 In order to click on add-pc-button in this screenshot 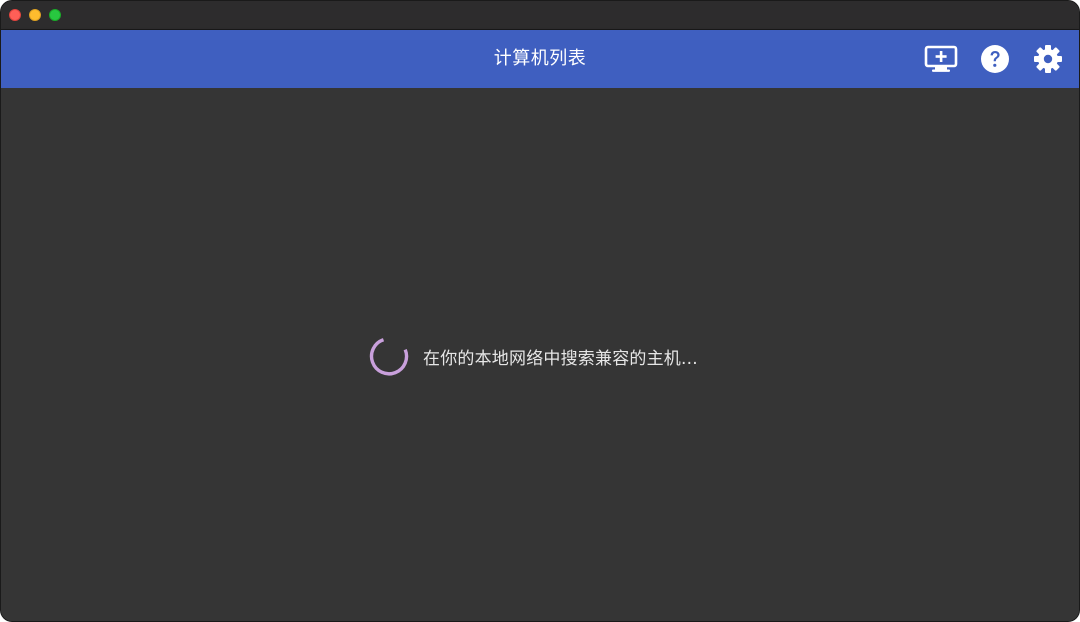, I will do `click(941, 59)`.